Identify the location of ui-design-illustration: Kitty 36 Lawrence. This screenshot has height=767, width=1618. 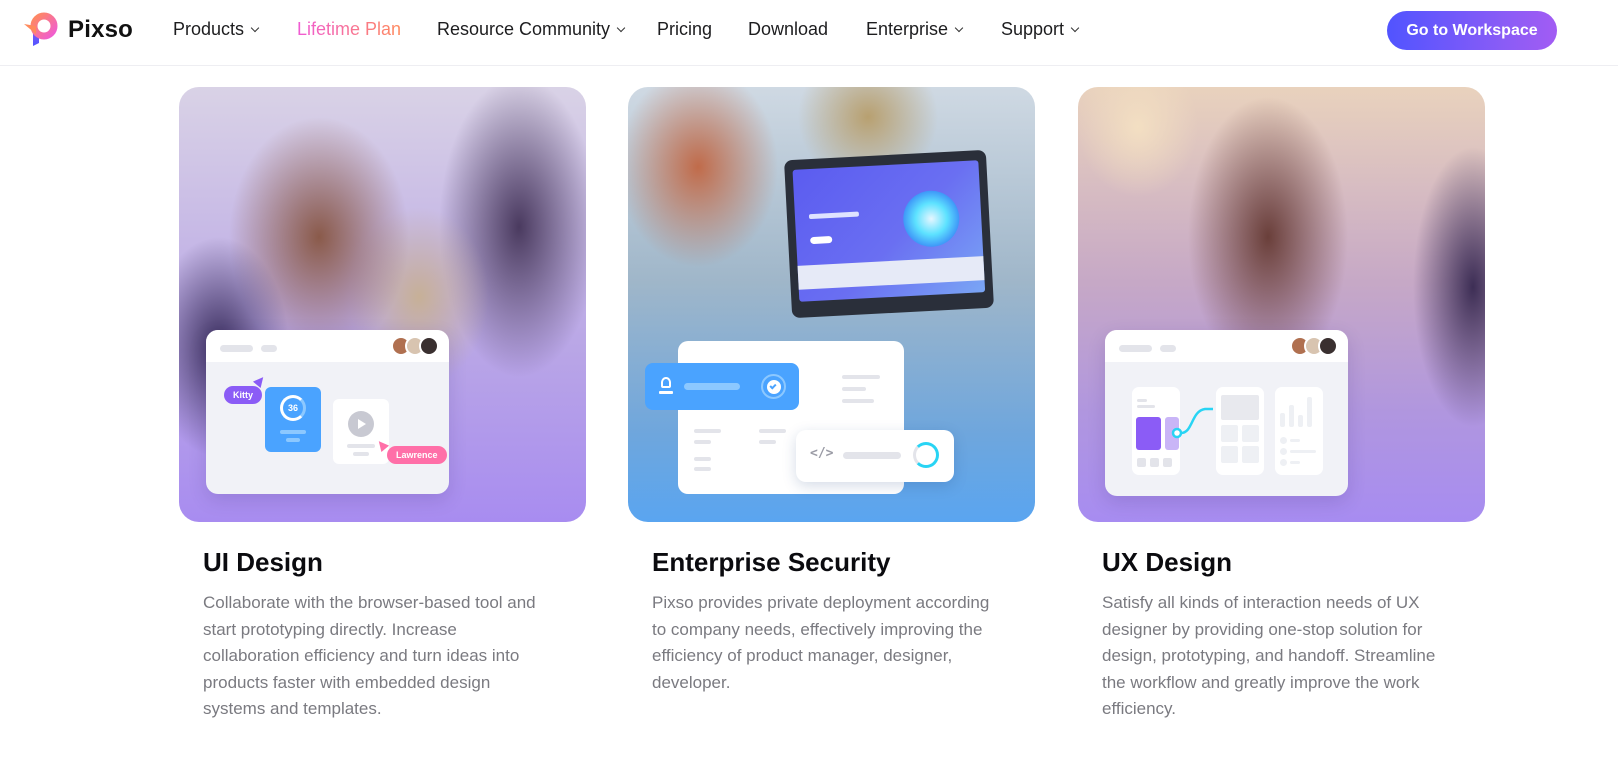
(382, 304).